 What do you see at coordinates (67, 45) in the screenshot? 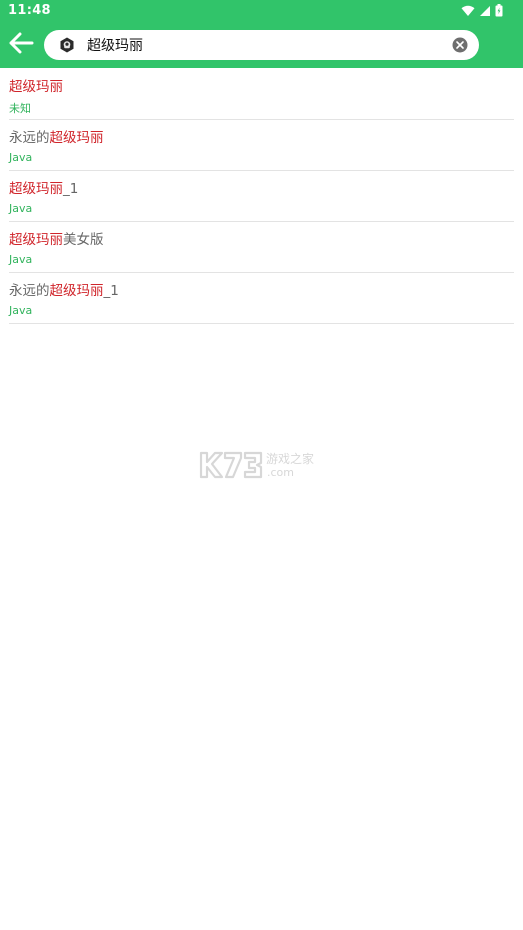
I see `app-logo-icon` at bounding box center [67, 45].